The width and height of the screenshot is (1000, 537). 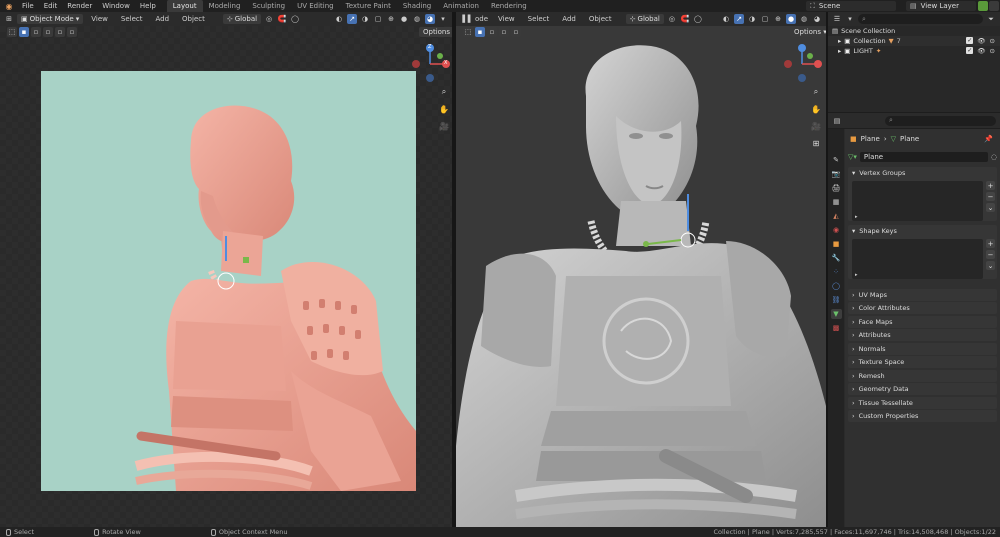 I want to click on rendered-shading-icon: ◕, so click(x=430, y=19).